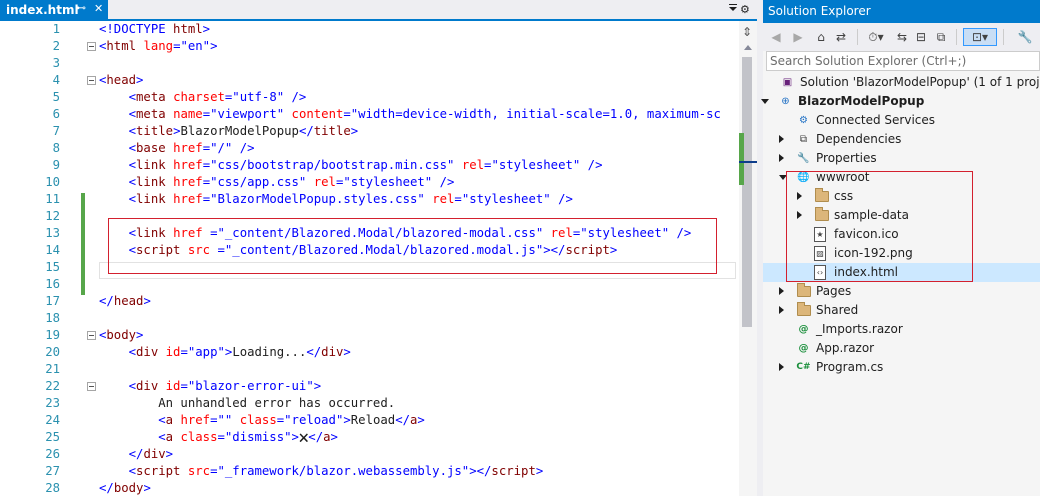 Image resolution: width=1040 pixels, height=496 pixels. What do you see at coordinates (136, 454) in the screenshot?
I see `code-text: </div>` at bounding box center [136, 454].